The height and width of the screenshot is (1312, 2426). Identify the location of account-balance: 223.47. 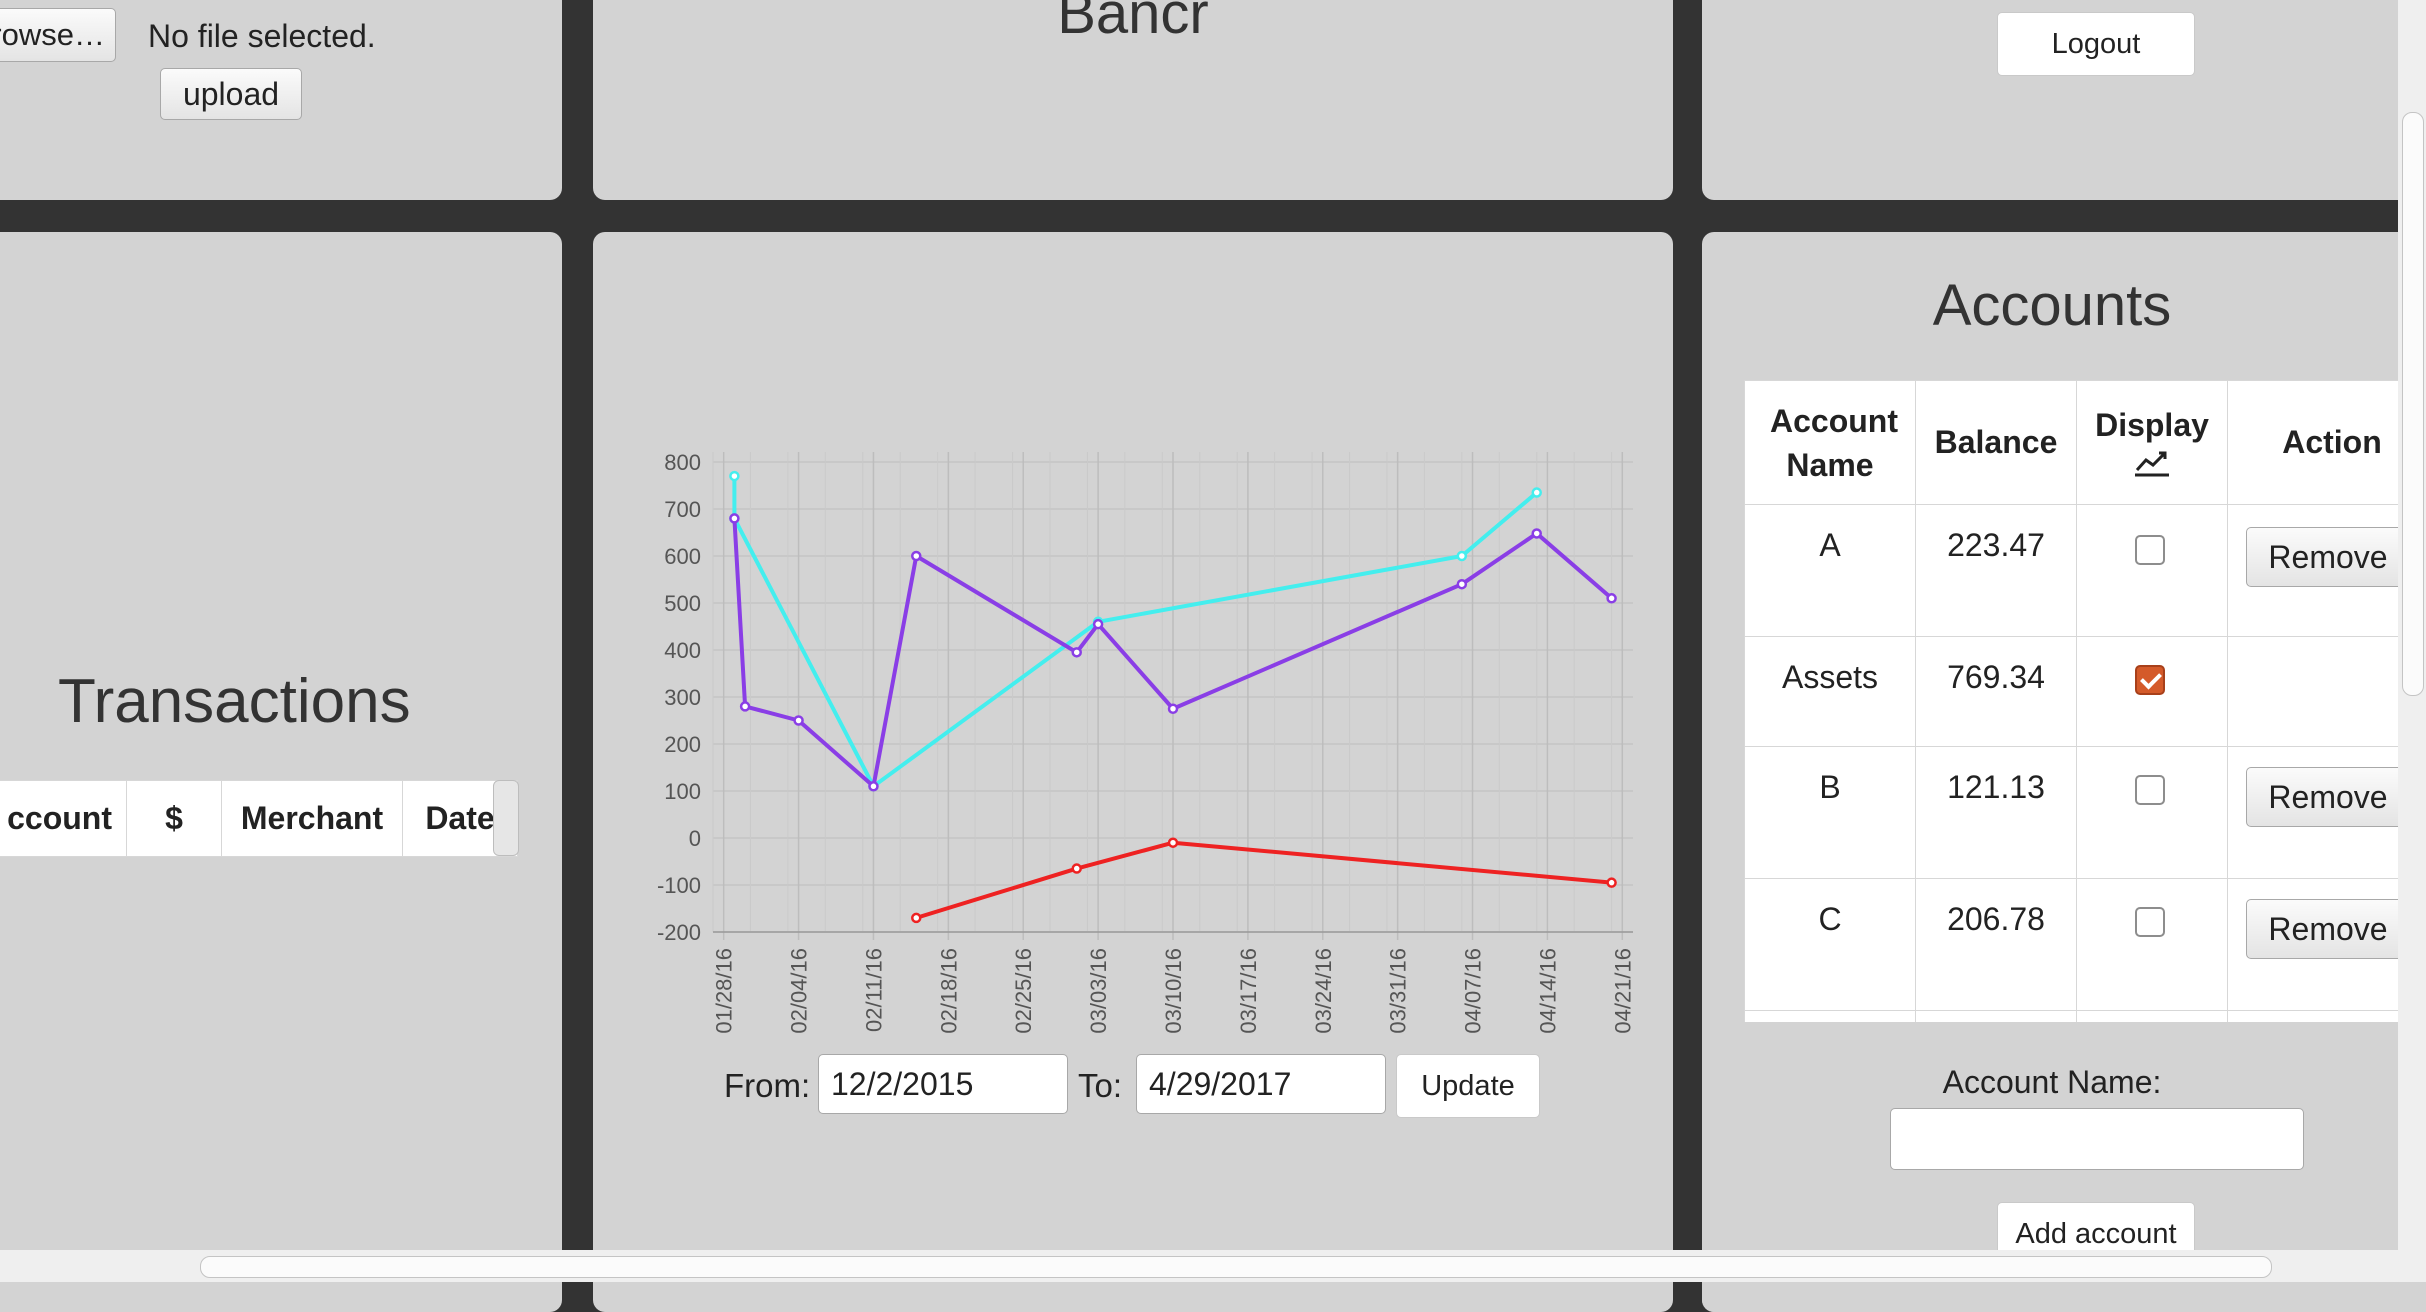
(1996, 571).